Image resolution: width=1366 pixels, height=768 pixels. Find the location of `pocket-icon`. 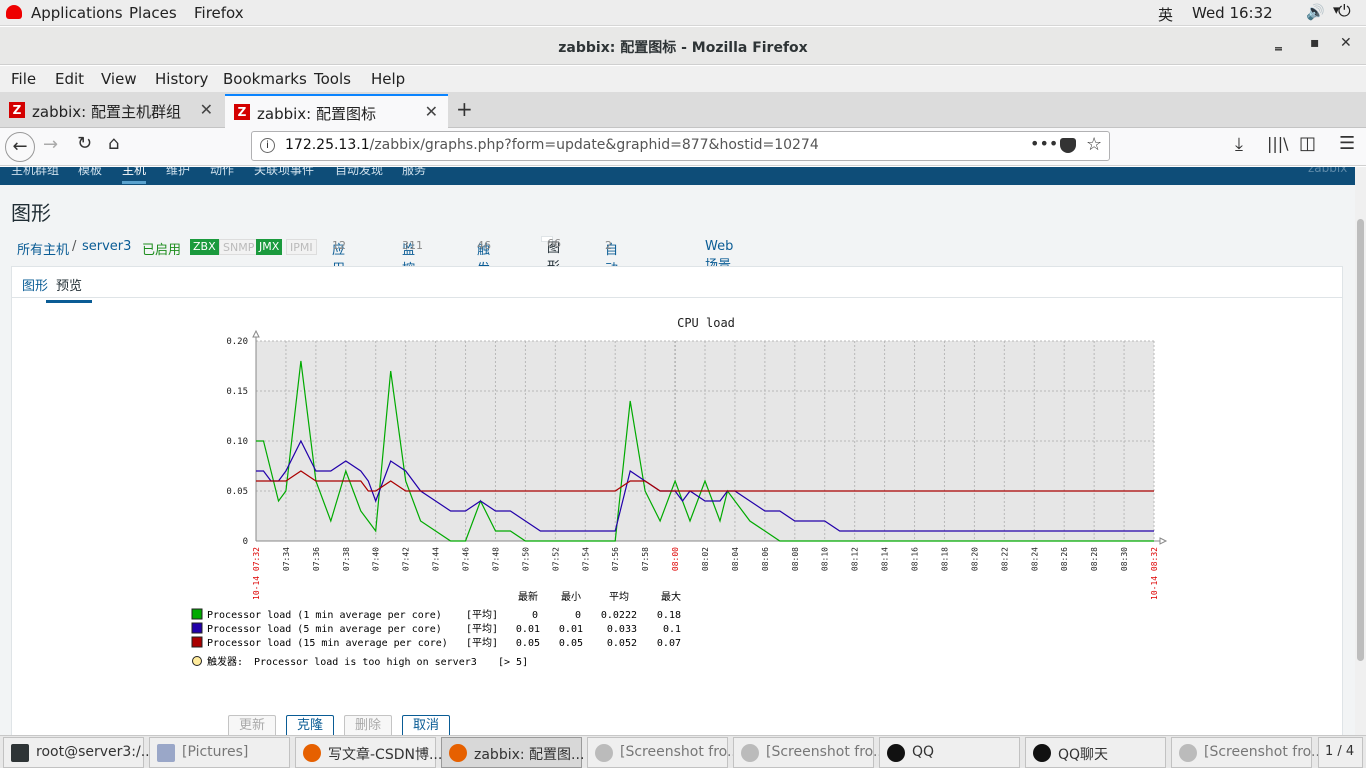

pocket-icon is located at coordinates (1068, 145).